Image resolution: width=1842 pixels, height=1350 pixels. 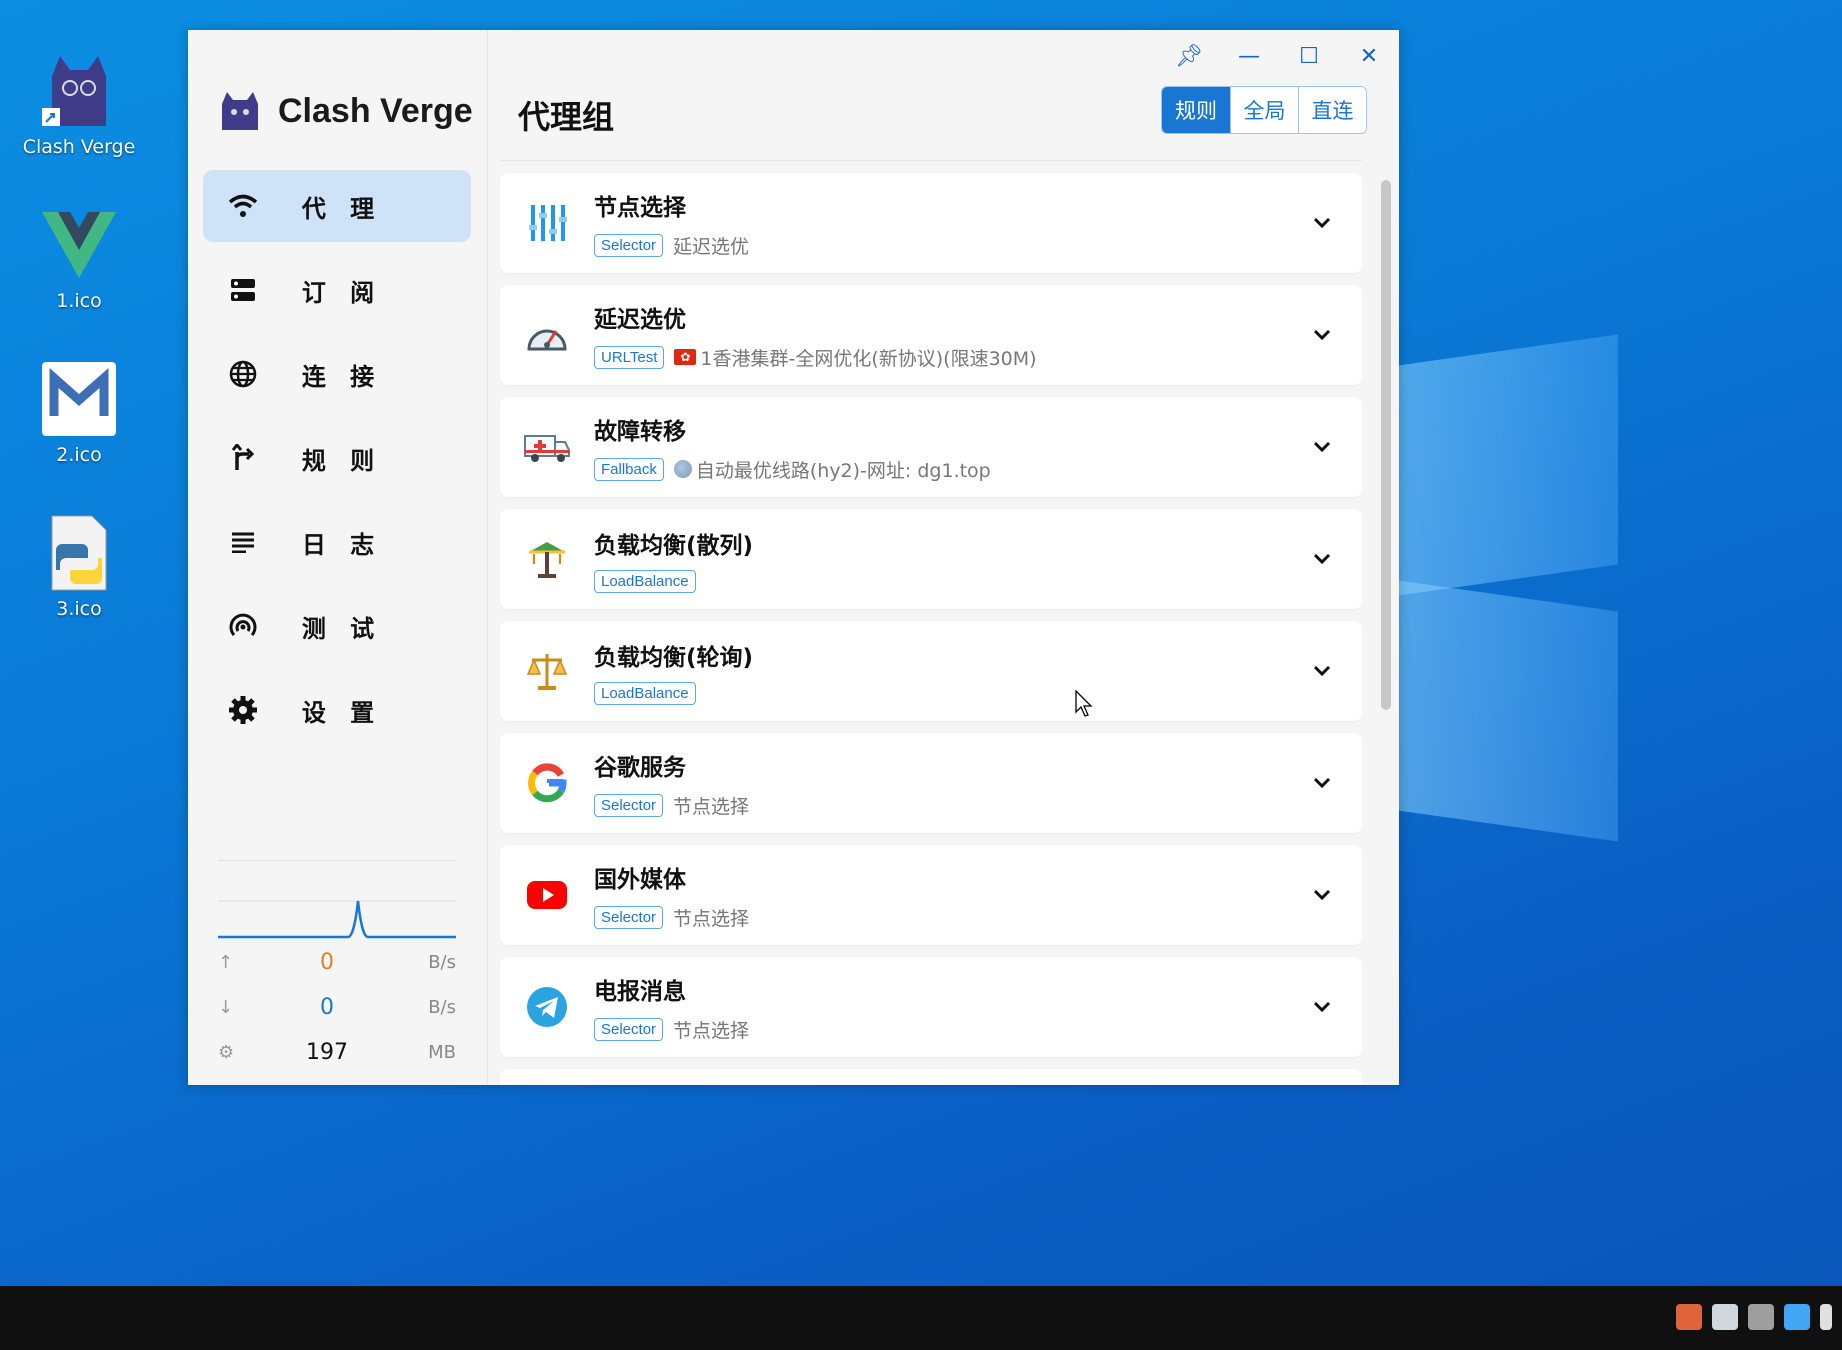 What do you see at coordinates (931, 447) in the screenshot?
I see `proxy-group-card: 故障转移 Fallback 自动最优线路(hy2)-网址: dg1.top` at bounding box center [931, 447].